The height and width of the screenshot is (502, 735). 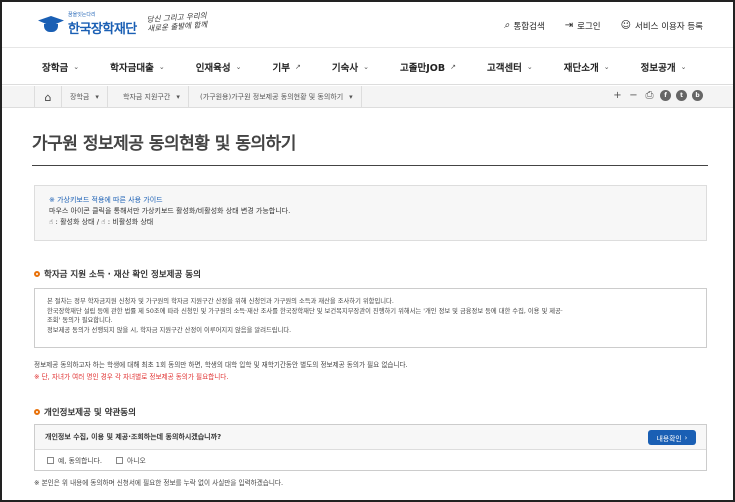 I want to click on breadcrumb-item-scholarship: 장학금 ▾, so click(x=85, y=97).